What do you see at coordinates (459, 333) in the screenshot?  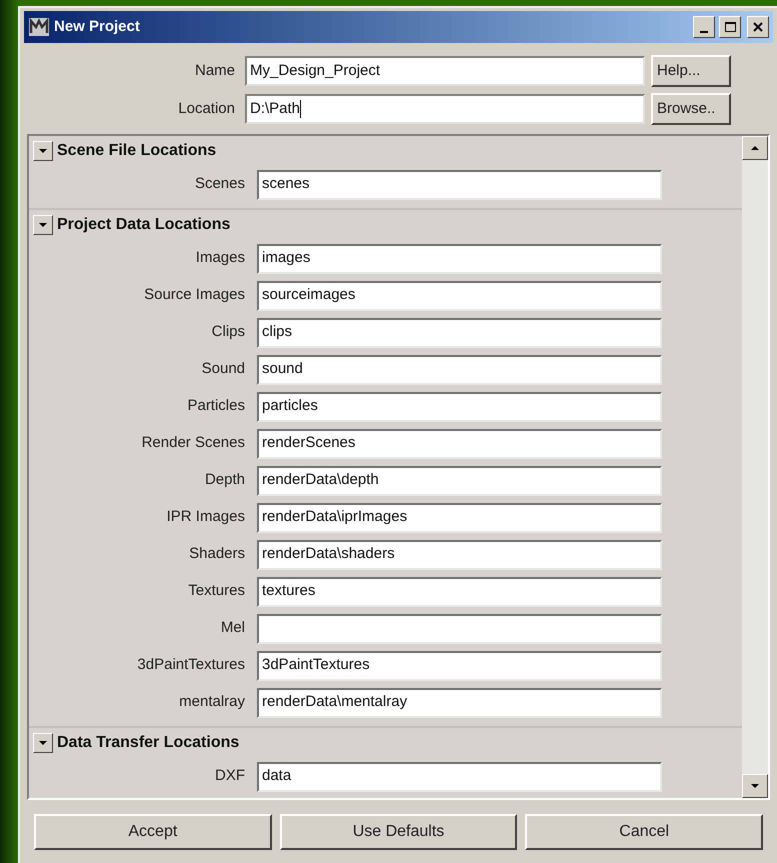 I see `text-field: clips` at bounding box center [459, 333].